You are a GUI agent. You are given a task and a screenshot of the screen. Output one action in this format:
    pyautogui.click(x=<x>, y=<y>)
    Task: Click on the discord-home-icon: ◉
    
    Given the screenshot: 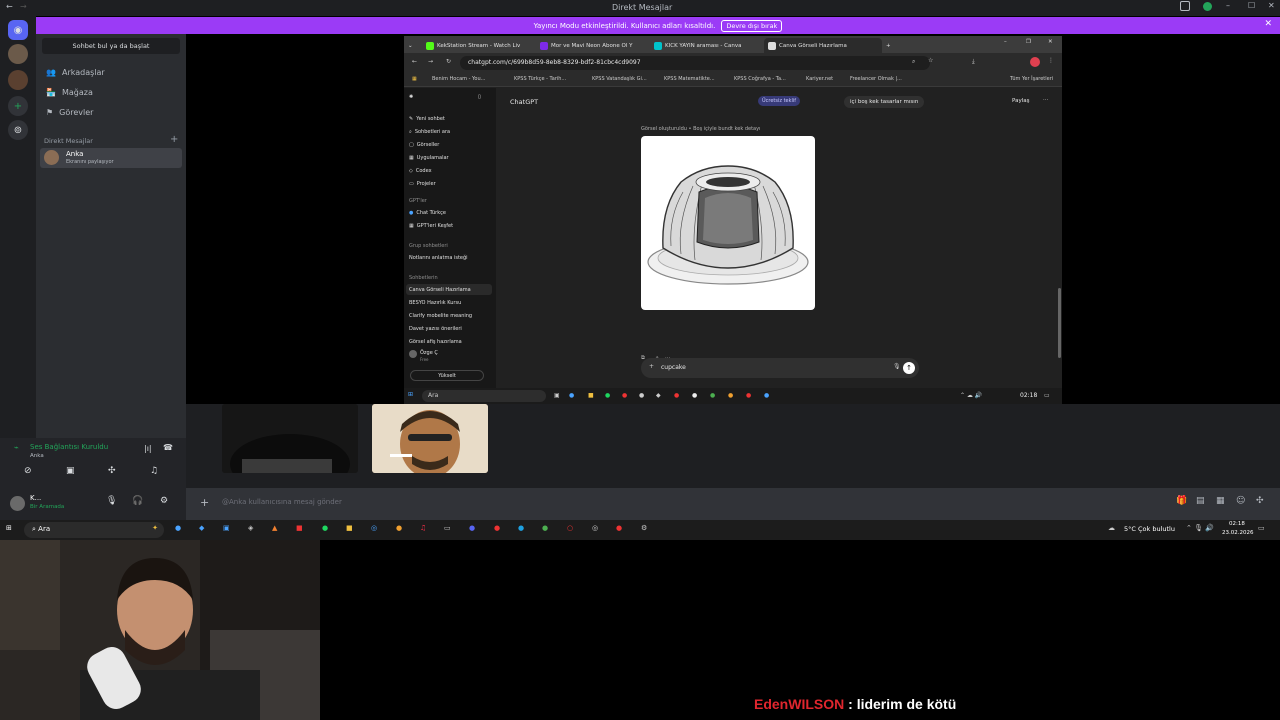 What is the action you would take?
    pyautogui.click(x=18, y=30)
    